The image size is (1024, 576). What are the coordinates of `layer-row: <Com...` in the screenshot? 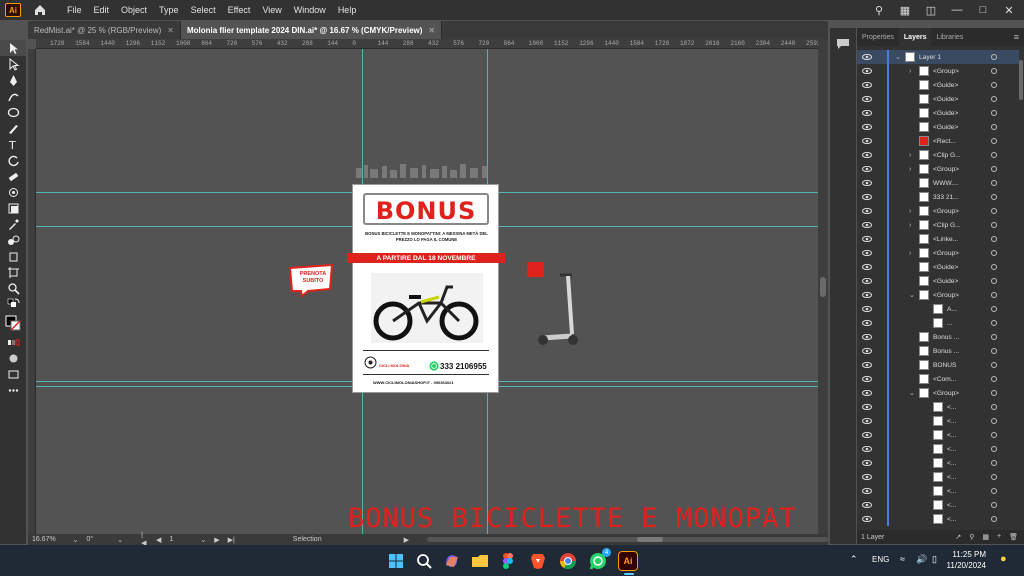 It's located at (938, 379).